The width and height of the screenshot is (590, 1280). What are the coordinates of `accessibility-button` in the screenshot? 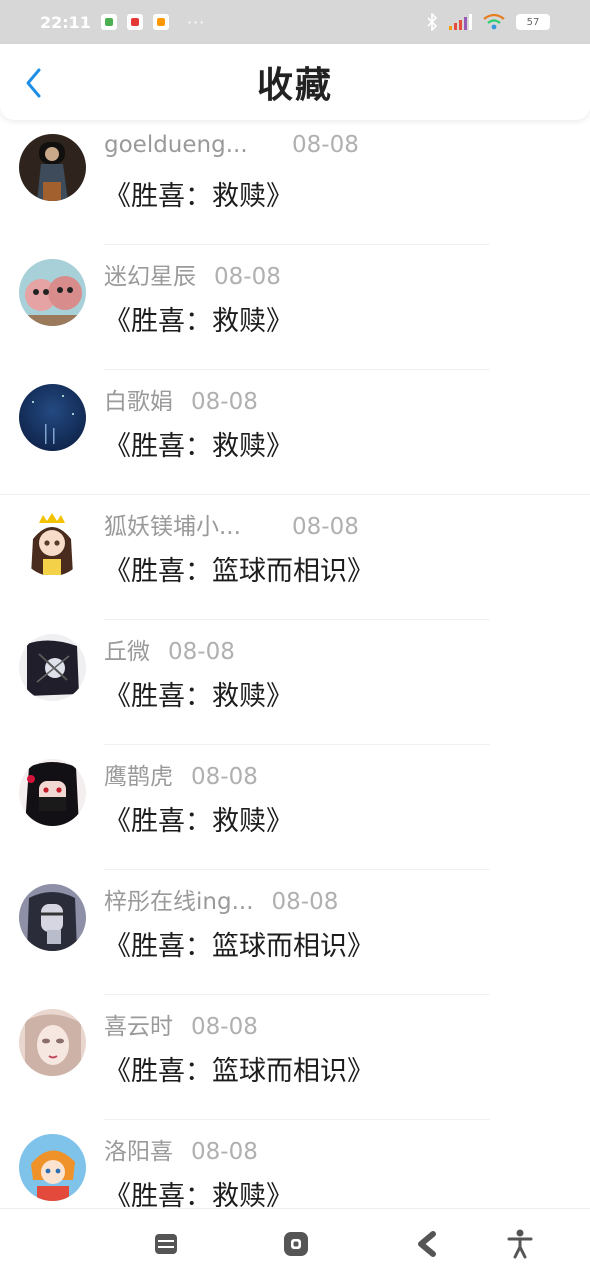 It's located at (520, 1244).